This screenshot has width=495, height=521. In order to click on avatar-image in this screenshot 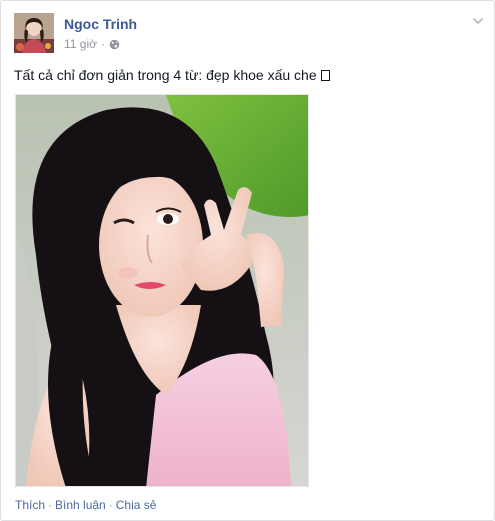, I will do `click(34, 33)`.